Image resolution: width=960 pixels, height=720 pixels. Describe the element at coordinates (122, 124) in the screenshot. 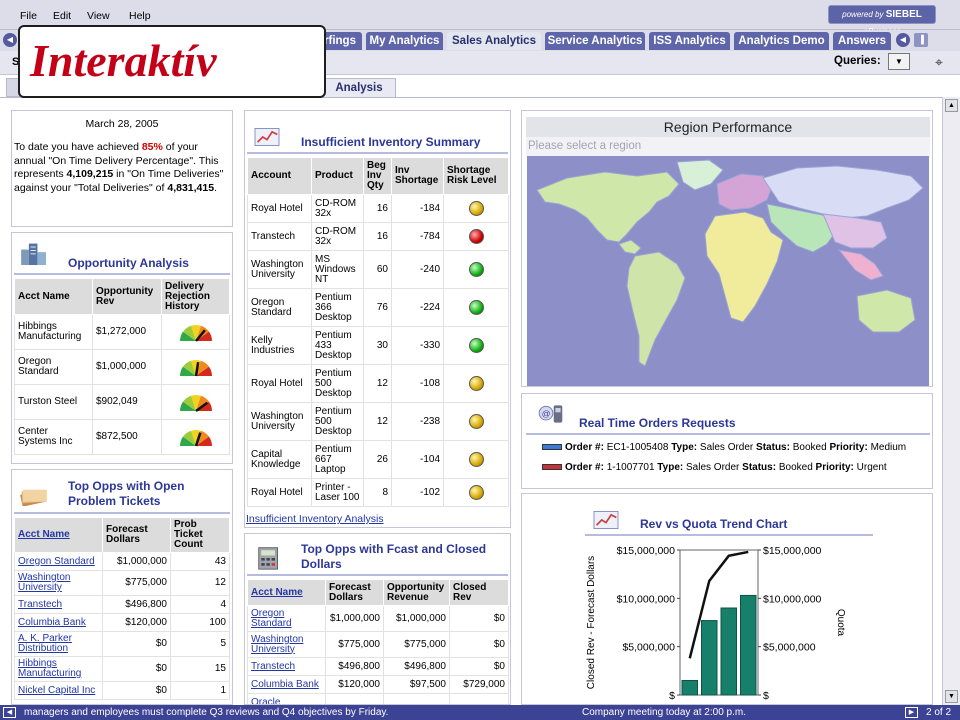

I see `summary-date: March 28, 2005` at that location.